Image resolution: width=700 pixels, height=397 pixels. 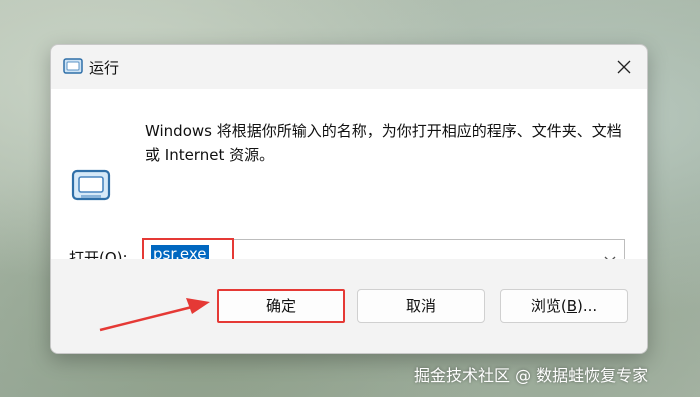 I want to click on cancel-button: 取消, so click(x=421, y=306).